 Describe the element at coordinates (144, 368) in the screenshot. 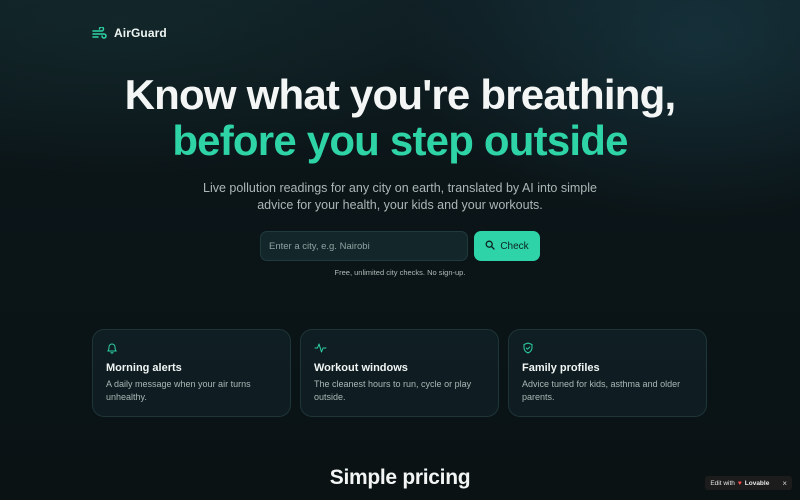

I see `feature-title: Morning alerts` at that location.